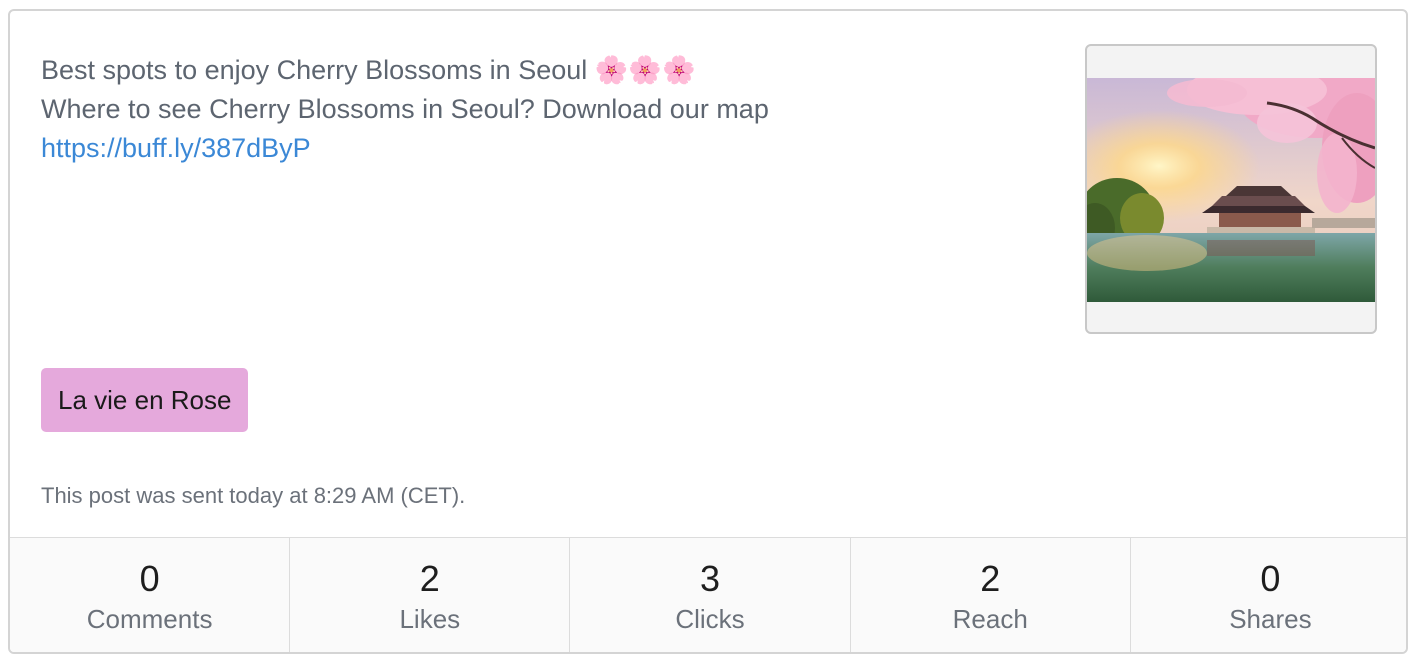  I want to click on stat-label: Shares, so click(1270, 619).